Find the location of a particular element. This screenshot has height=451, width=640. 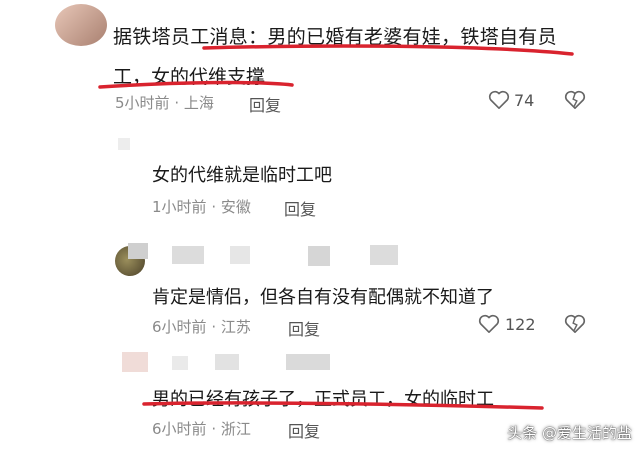

comment-meta: 5小时前 · 上海 is located at coordinates (164, 102).